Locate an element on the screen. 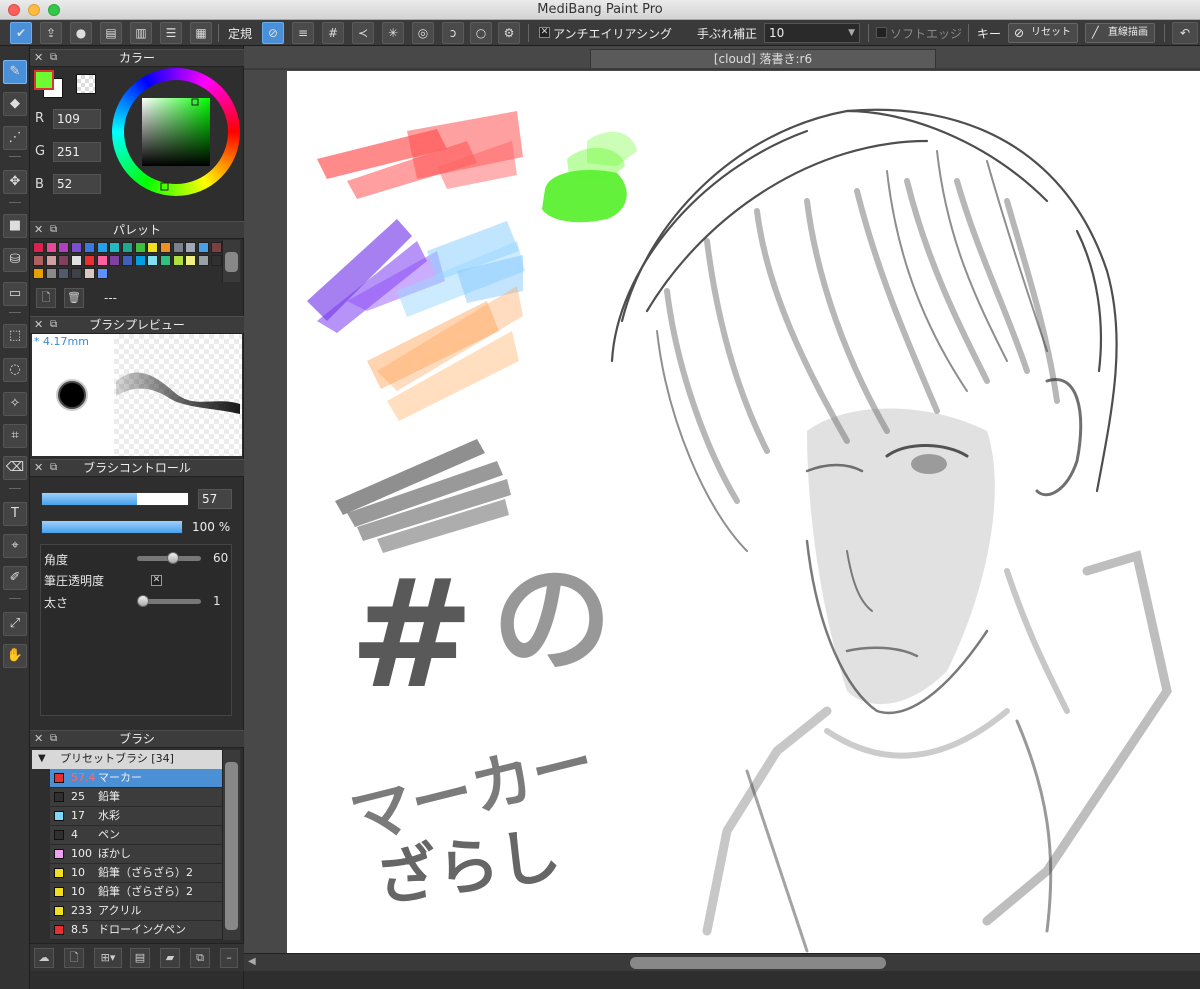 Image resolution: width=1200 pixels, height=989 pixels. concentric-circle-icon: ◎ is located at coordinates (423, 33).